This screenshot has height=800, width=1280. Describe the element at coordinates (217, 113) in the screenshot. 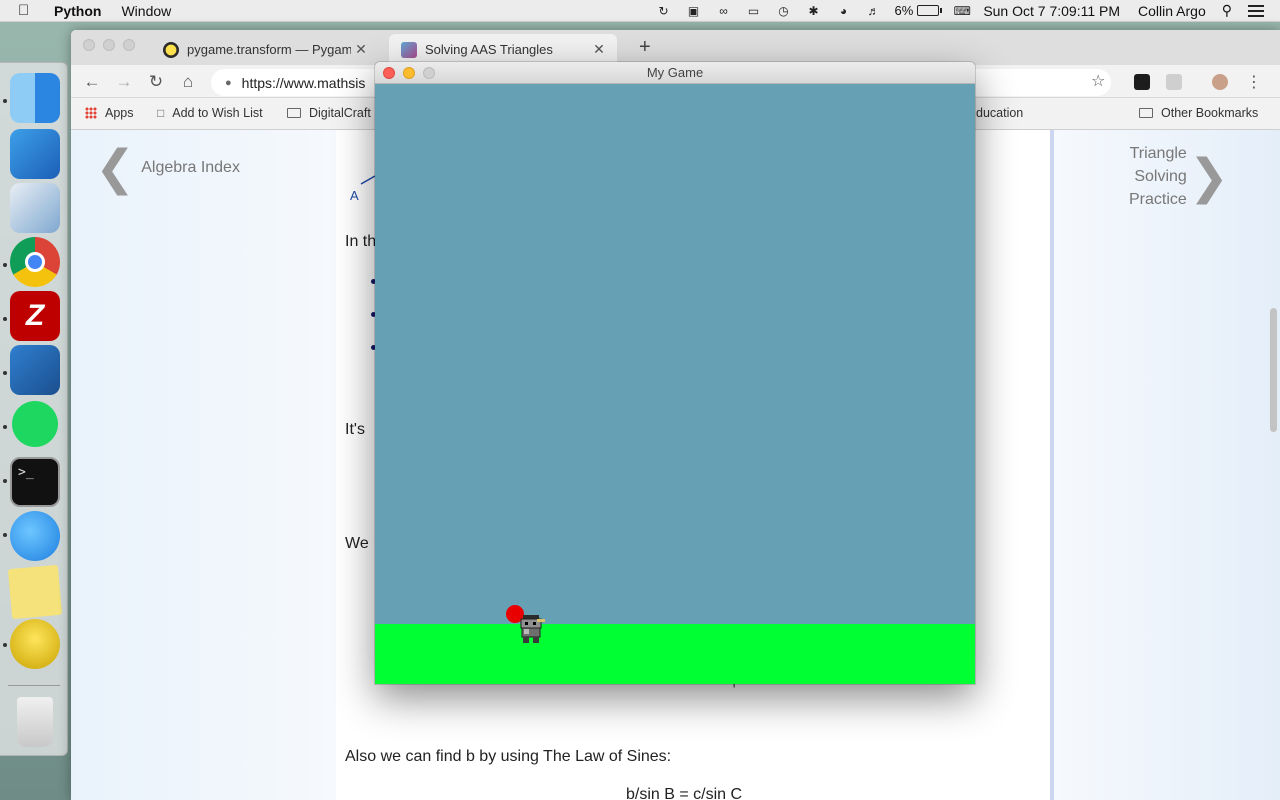

I see `bookmark-label: Add to Wish List` at that location.